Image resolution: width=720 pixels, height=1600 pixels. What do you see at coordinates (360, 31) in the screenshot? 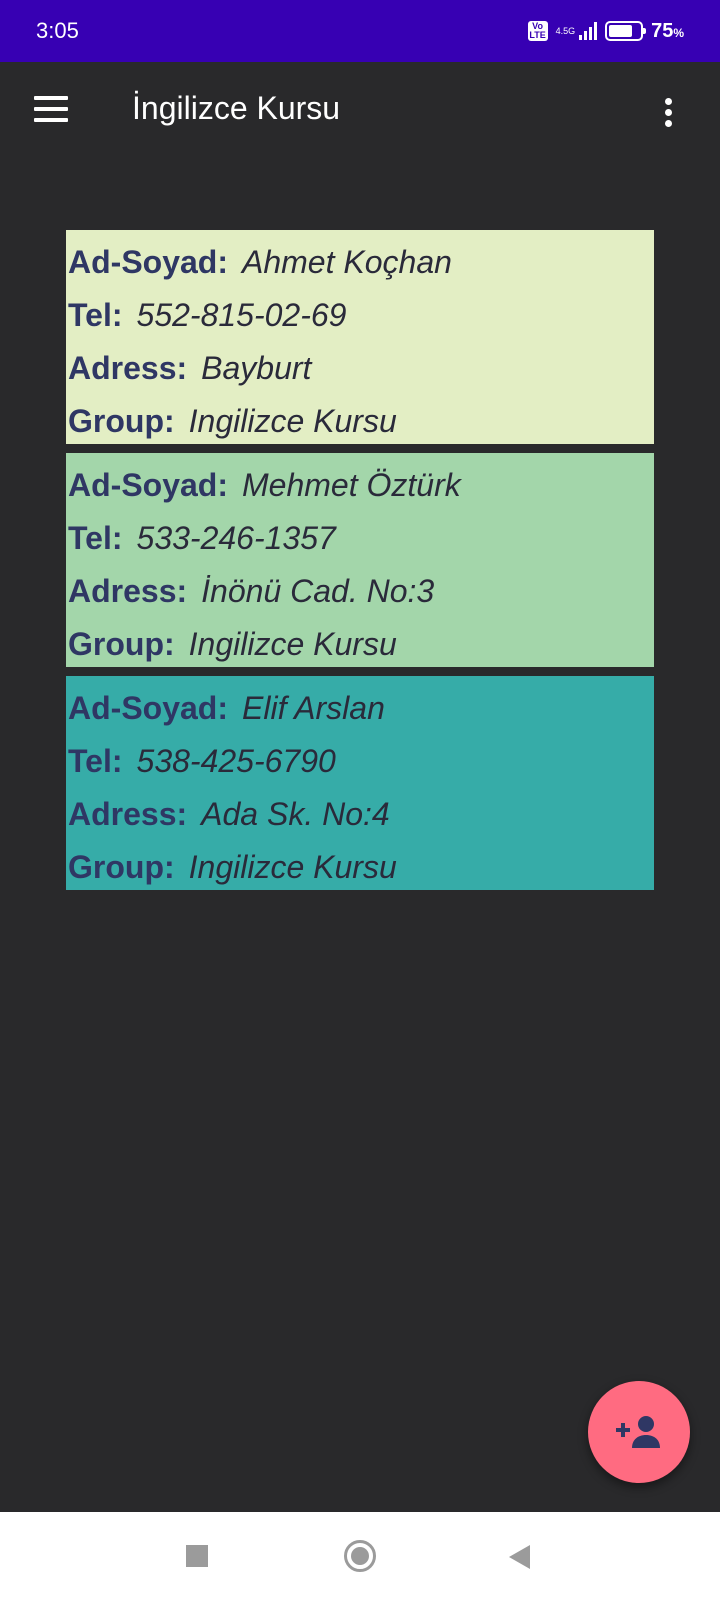
I see `status-bar: 3:05 Vo LTE 4.5G 75%` at bounding box center [360, 31].